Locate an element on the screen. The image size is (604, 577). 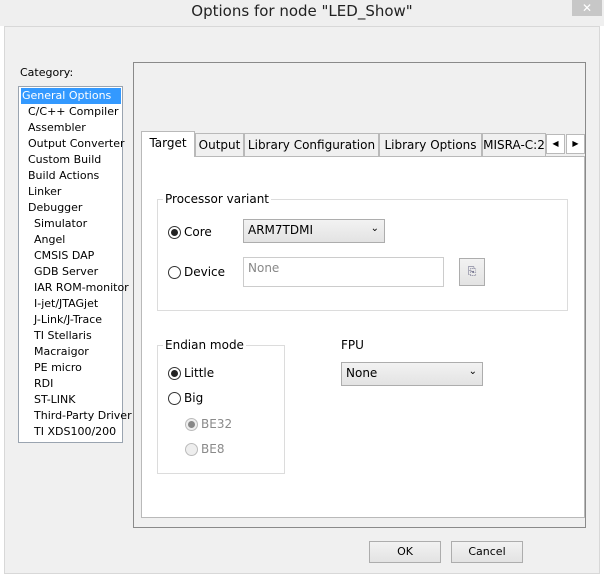
little-label: Little is located at coordinates (199, 373).